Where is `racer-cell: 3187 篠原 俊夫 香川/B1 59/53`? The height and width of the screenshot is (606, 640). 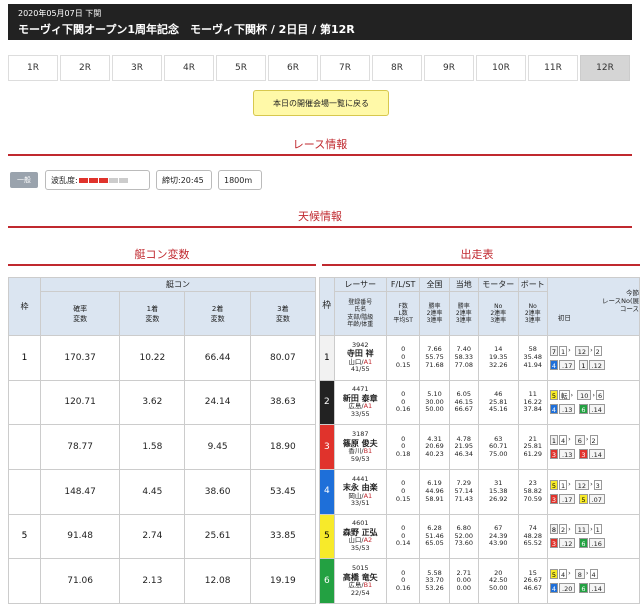 racer-cell: 3187 篠原 俊夫 香川/B1 59/53 is located at coordinates (360, 447).